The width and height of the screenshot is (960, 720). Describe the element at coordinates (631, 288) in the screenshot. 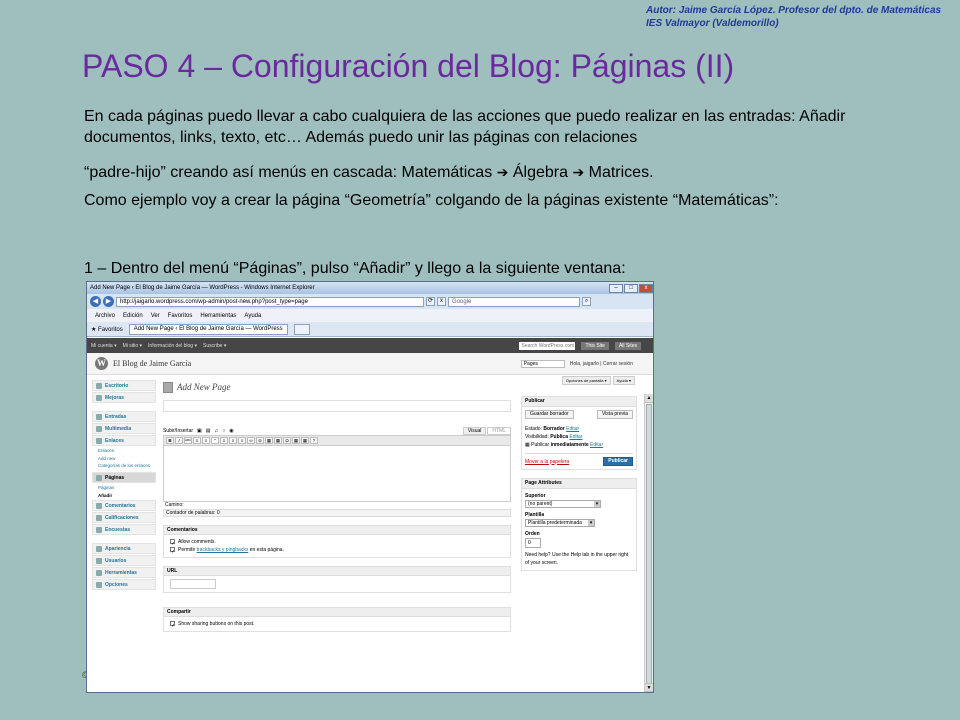

I see `maximize-button: □` at that location.